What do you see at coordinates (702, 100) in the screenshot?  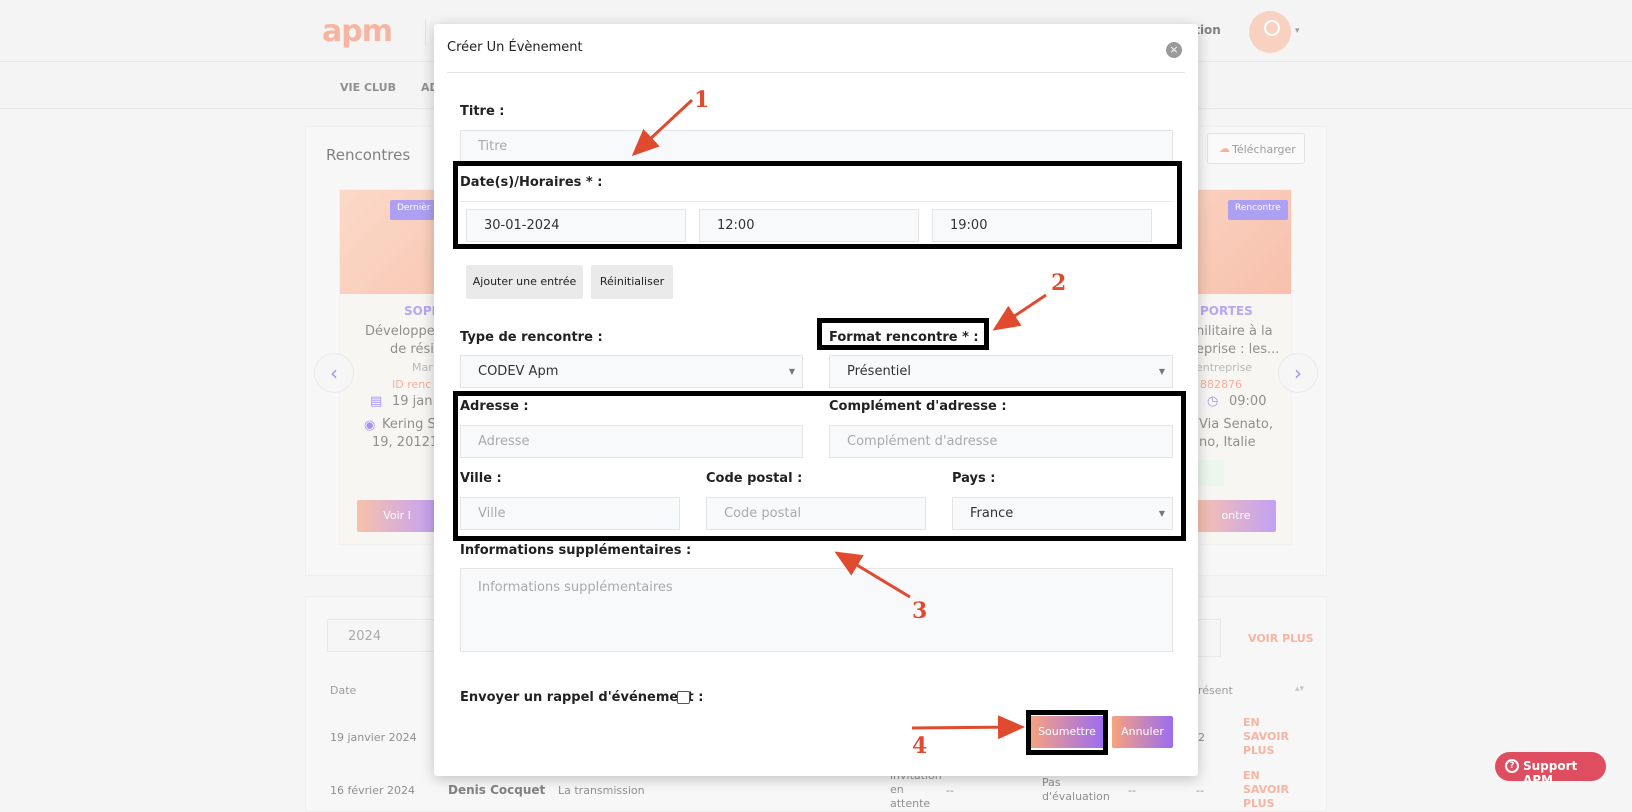 I see `annotation-number-1: 1` at bounding box center [702, 100].